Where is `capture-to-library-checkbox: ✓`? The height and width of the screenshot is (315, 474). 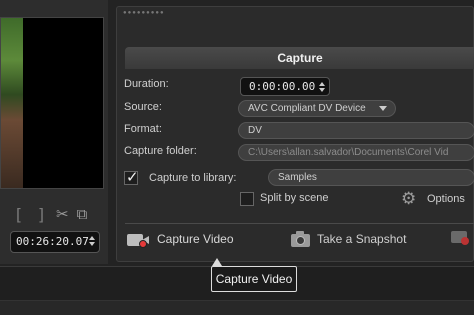 capture-to-library-checkbox: ✓ is located at coordinates (131, 177).